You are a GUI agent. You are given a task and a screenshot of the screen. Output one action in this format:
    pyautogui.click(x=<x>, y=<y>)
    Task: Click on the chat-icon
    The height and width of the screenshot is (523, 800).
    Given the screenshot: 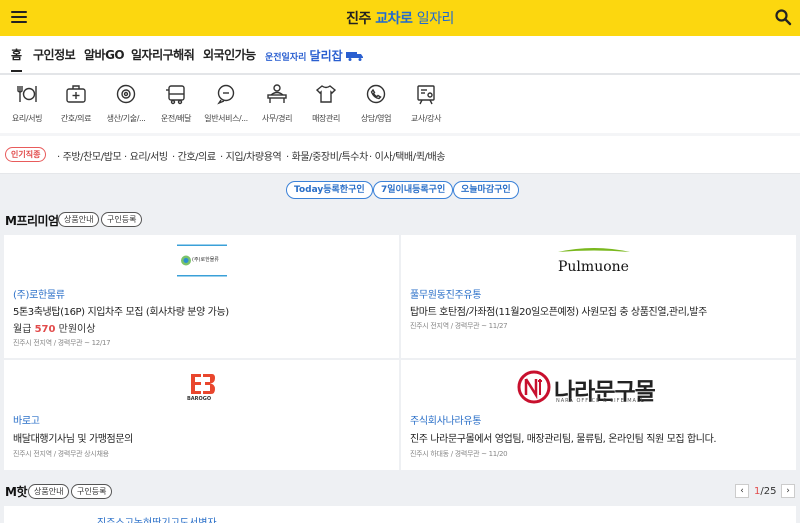 What is the action you would take?
    pyautogui.click(x=226, y=94)
    